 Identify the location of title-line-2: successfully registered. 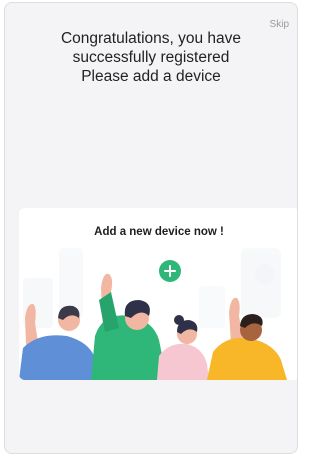
(151, 57).